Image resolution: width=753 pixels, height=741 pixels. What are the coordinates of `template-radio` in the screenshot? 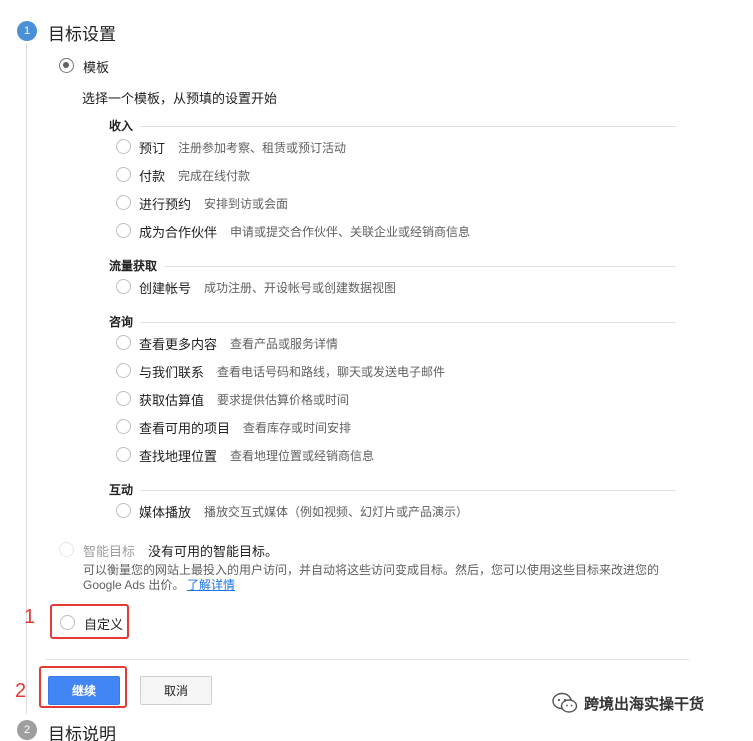 It's located at (66, 65).